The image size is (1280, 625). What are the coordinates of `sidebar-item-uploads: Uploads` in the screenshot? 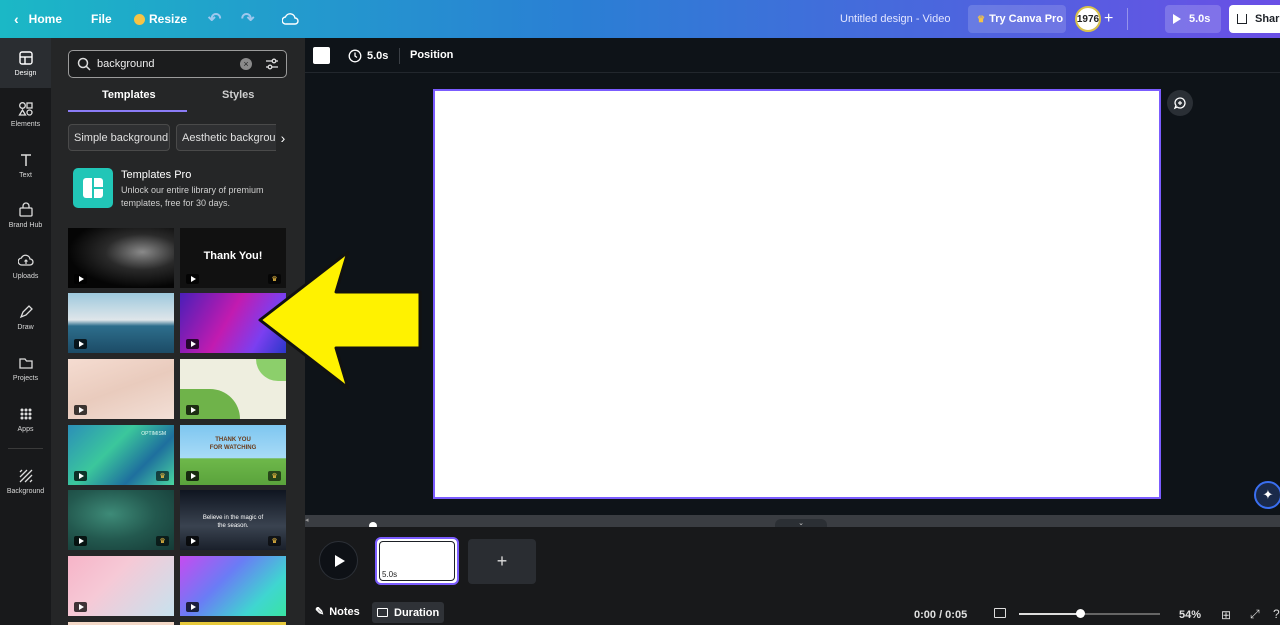 It's located at (25, 266).